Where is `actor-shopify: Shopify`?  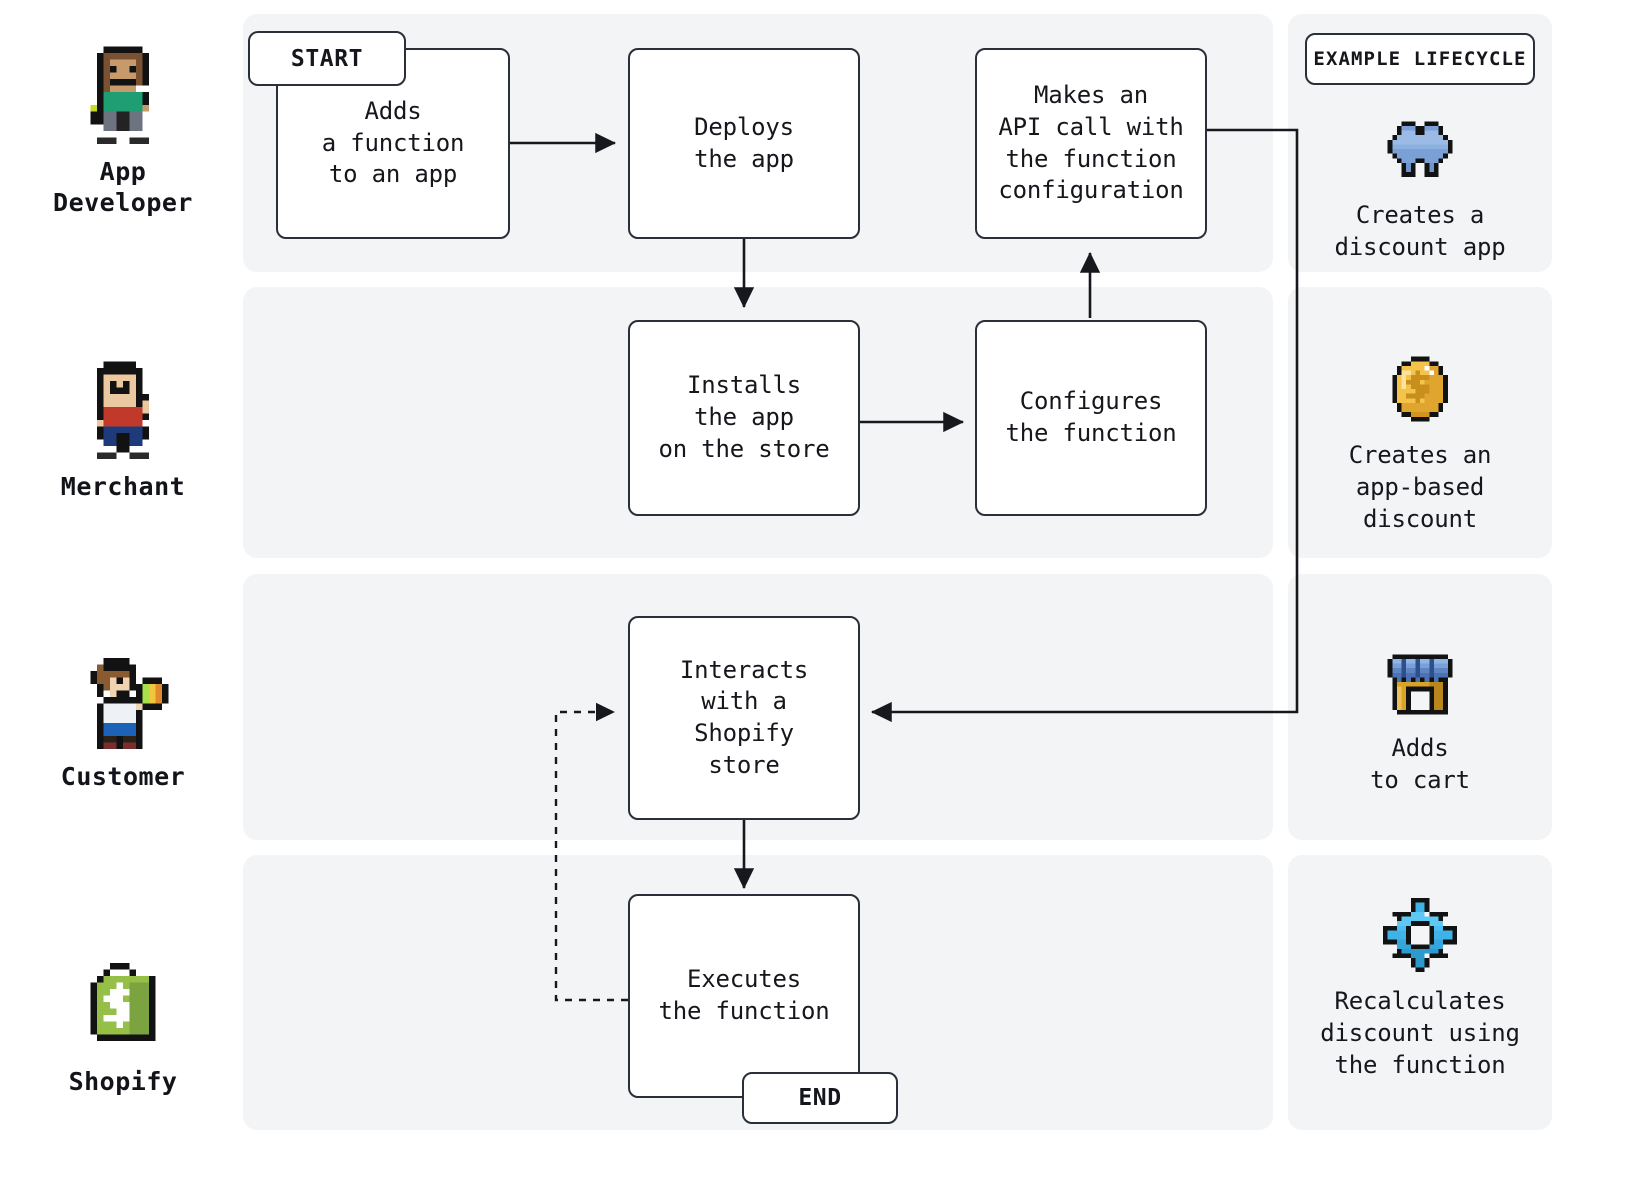
actor-shopify: Shopify is located at coordinates (123, 1023).